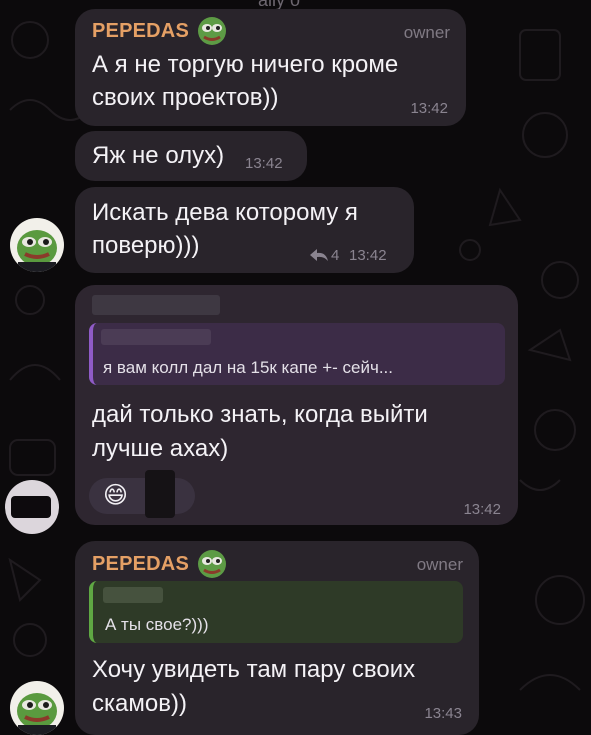 Image resolution: width=591 pixels, height=735 pixels. What do you see at coordinates (245, 64) in the screenshot?
I see `message-text: А я не торгую ничего кроме` at bounding box center [245, 64].